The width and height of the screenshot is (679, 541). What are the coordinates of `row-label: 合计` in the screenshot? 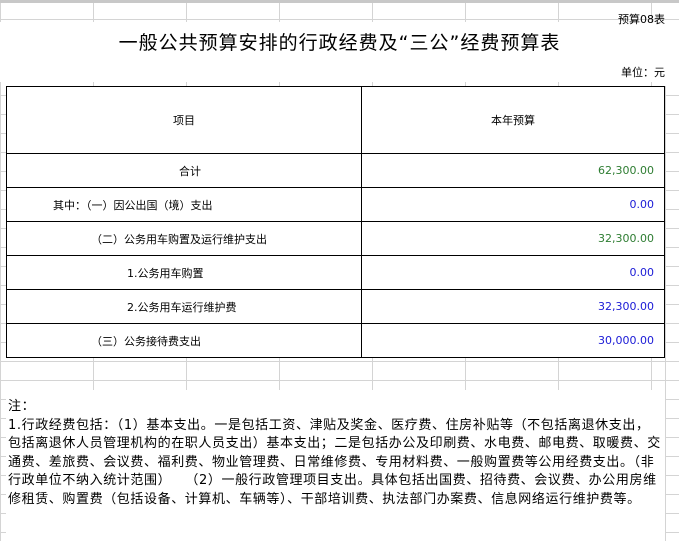 It's located at (184, 170).